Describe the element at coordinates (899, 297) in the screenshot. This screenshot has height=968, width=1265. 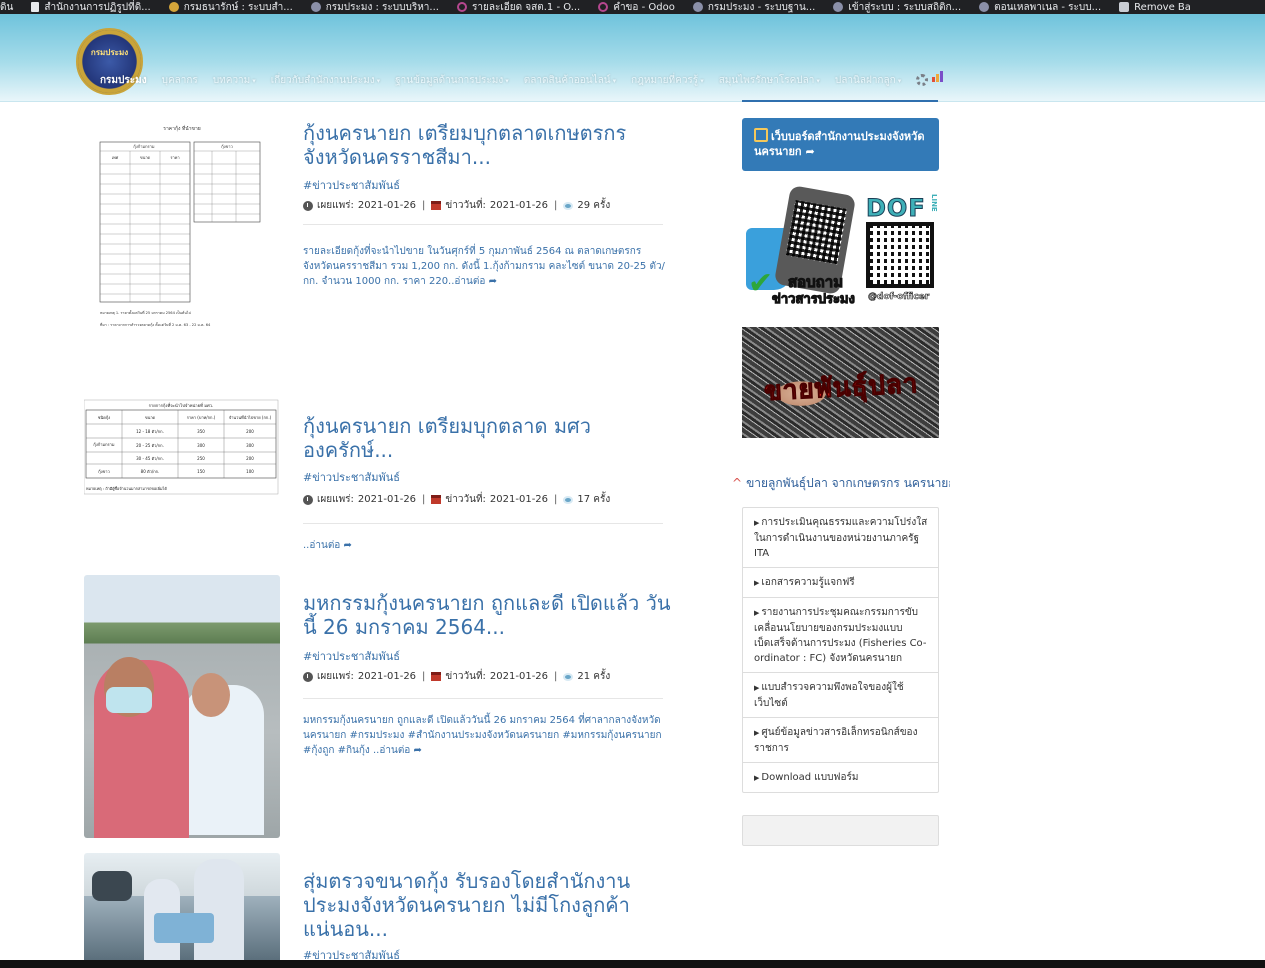
I see `dof-handle: @dof-officer` at that location.